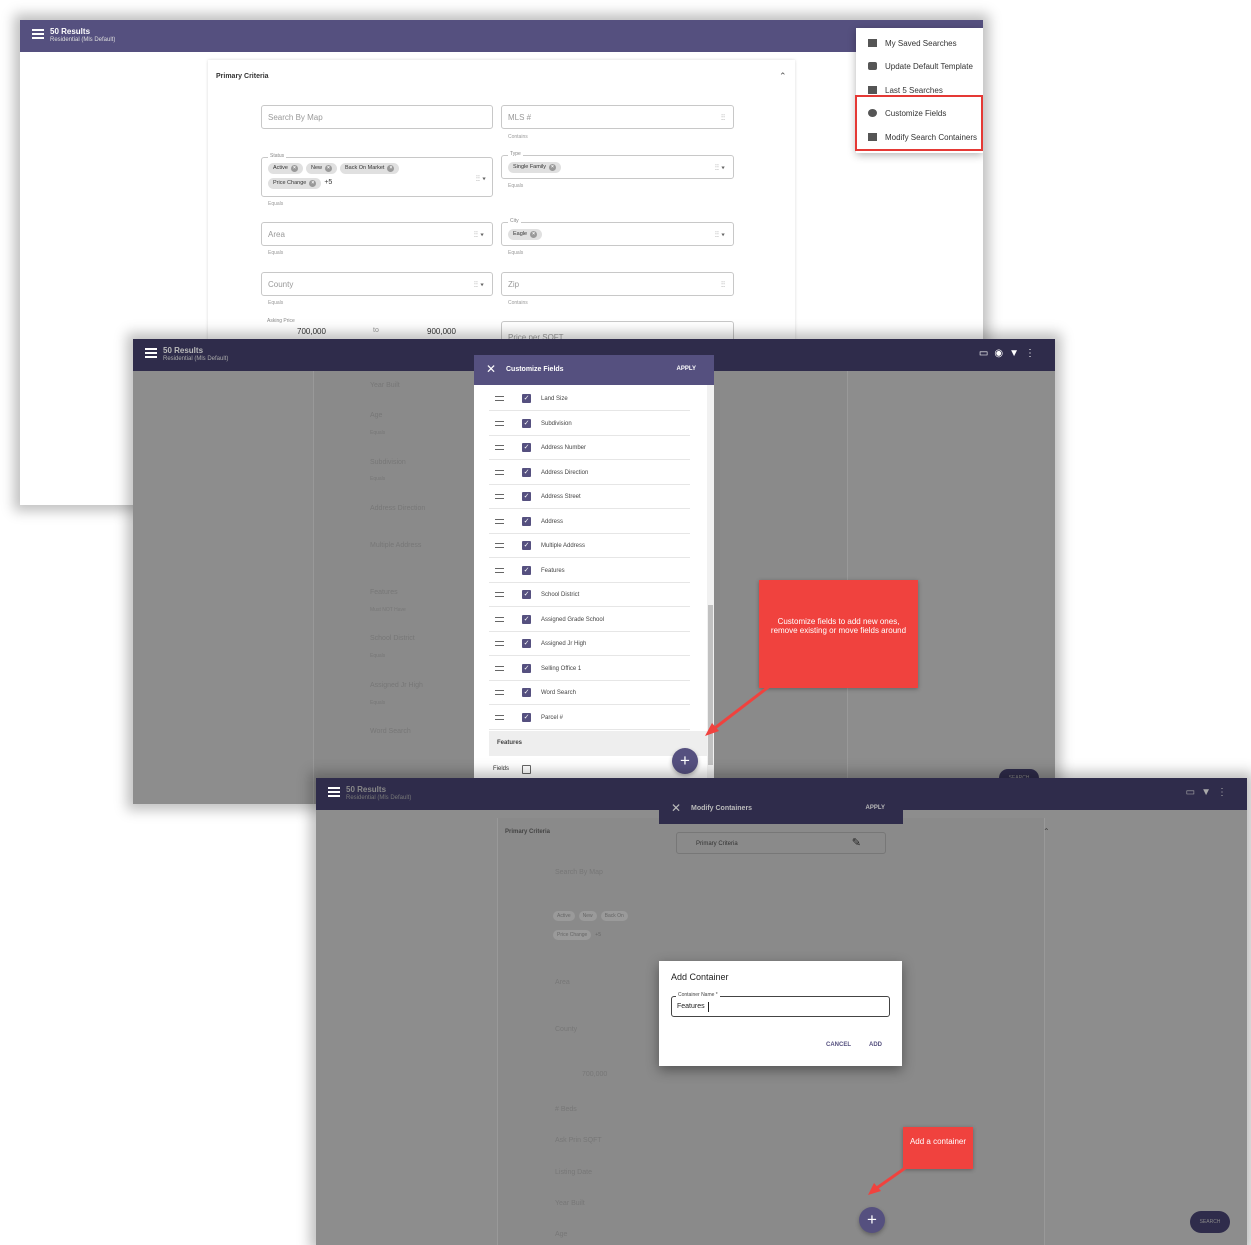 The image size is (1251, 1245). What do you see at coordinates (617, 284) in the screenshot?
I see `zip-field: Zip ⫶⫶` at bounding box center [617, 284].